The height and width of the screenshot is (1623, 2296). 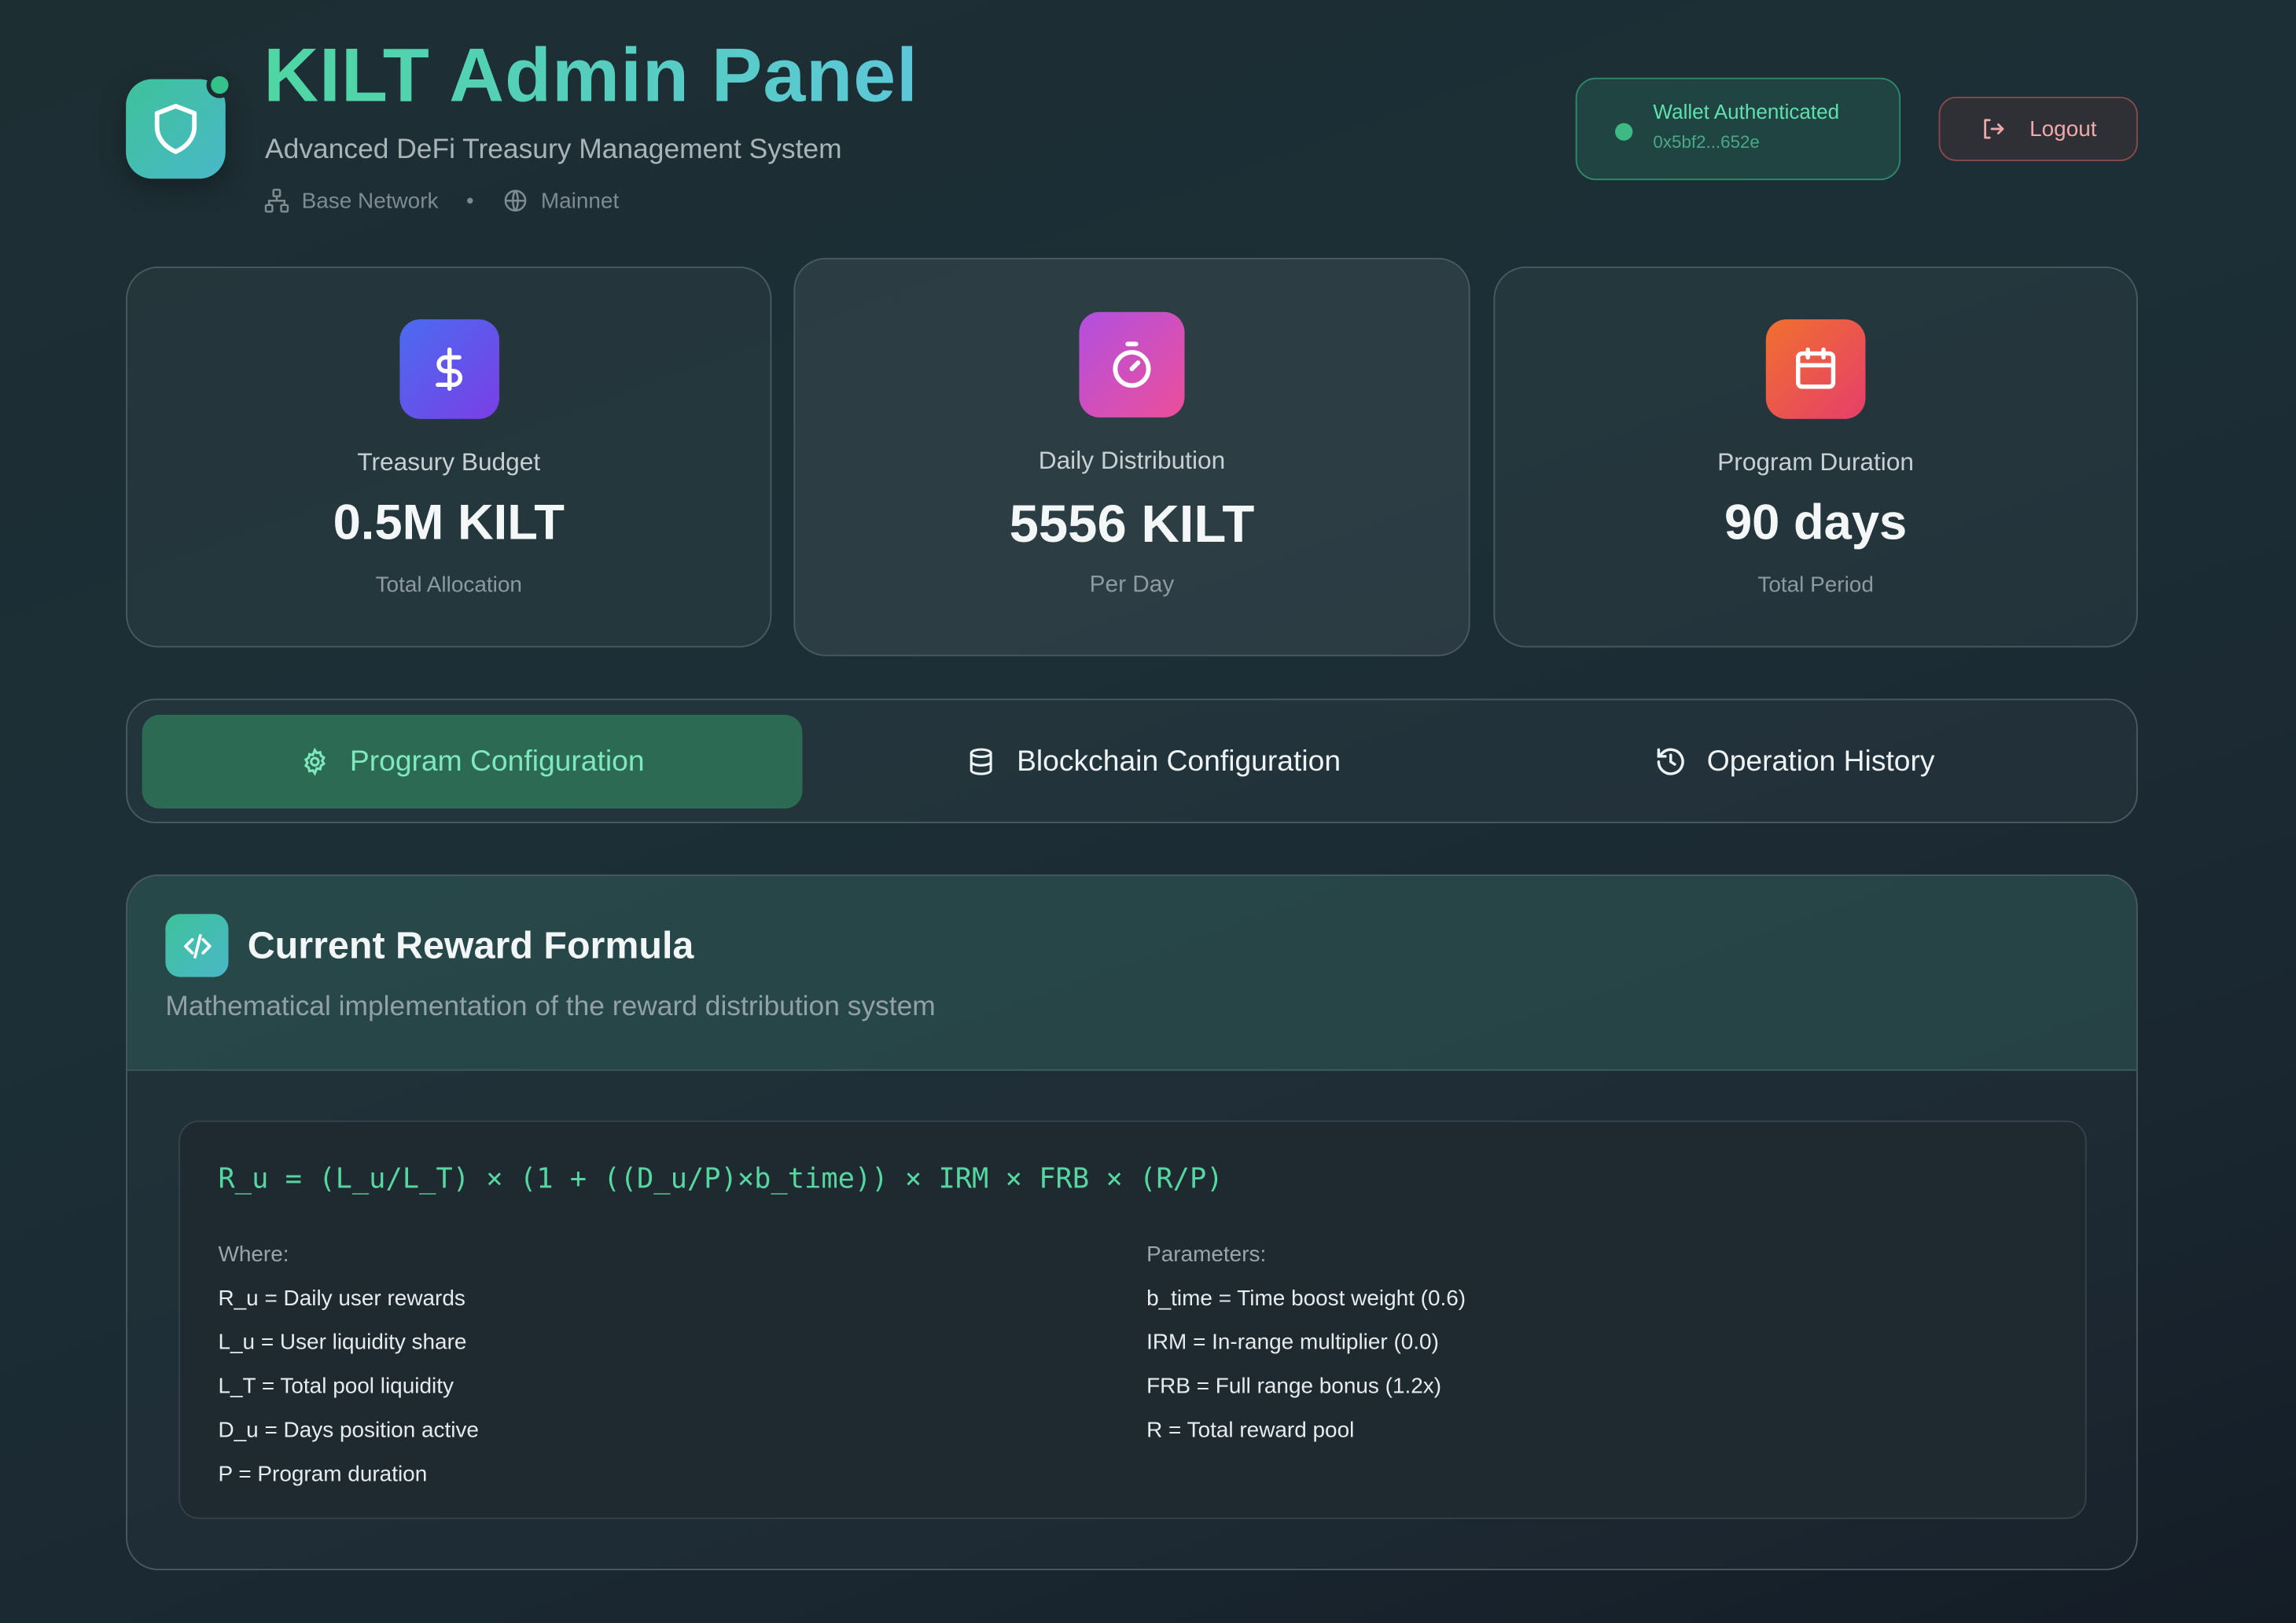 I want to click on tab-program-configuration: Program Configuration, so click(x=472, y=762).